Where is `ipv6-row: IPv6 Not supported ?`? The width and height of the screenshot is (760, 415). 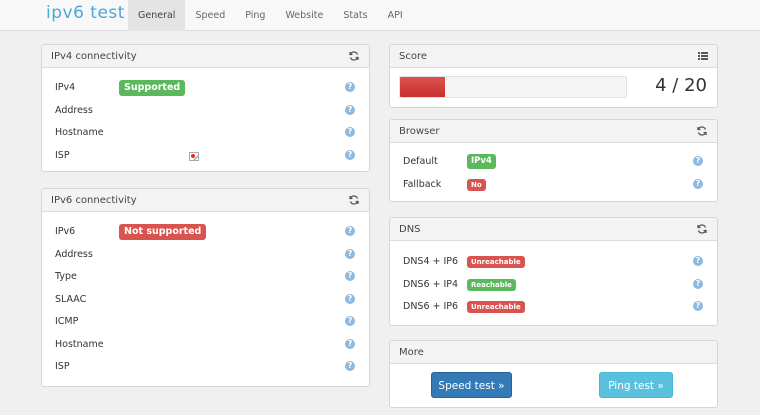 ipv6-row: IPv6 Not supported ? is located at coordinates (205, 232).